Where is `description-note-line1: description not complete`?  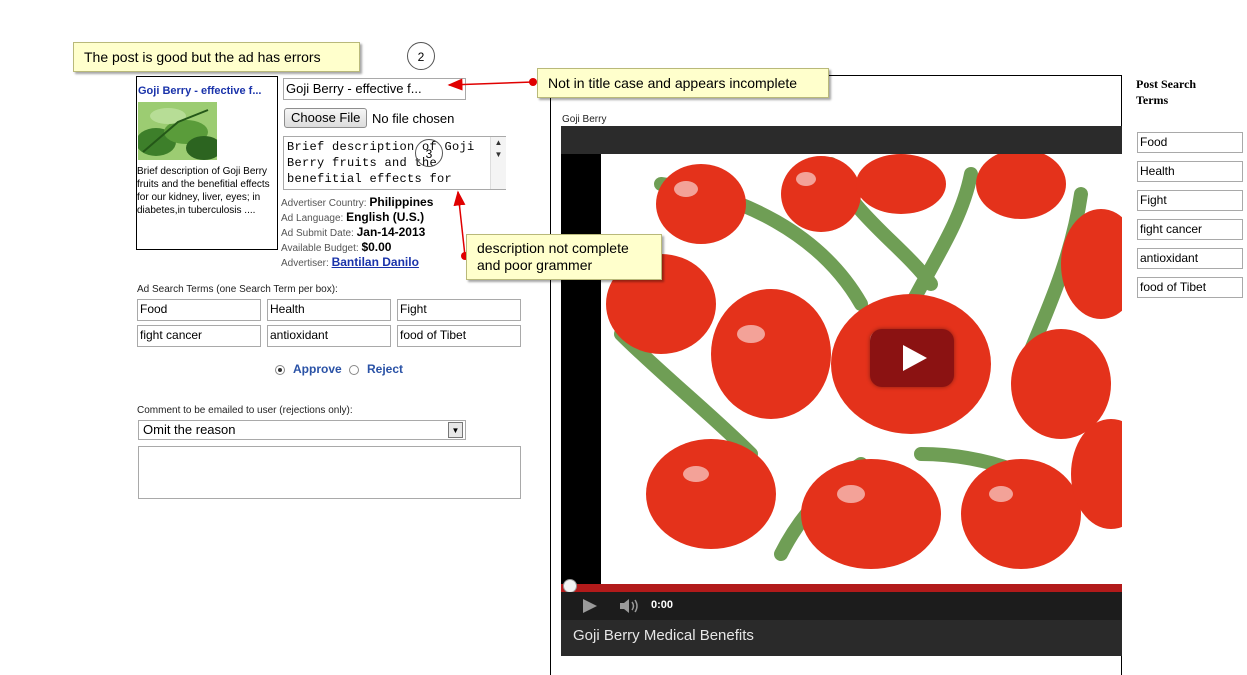 description-note-line1: description not complete is located at coordinates (553, 248).